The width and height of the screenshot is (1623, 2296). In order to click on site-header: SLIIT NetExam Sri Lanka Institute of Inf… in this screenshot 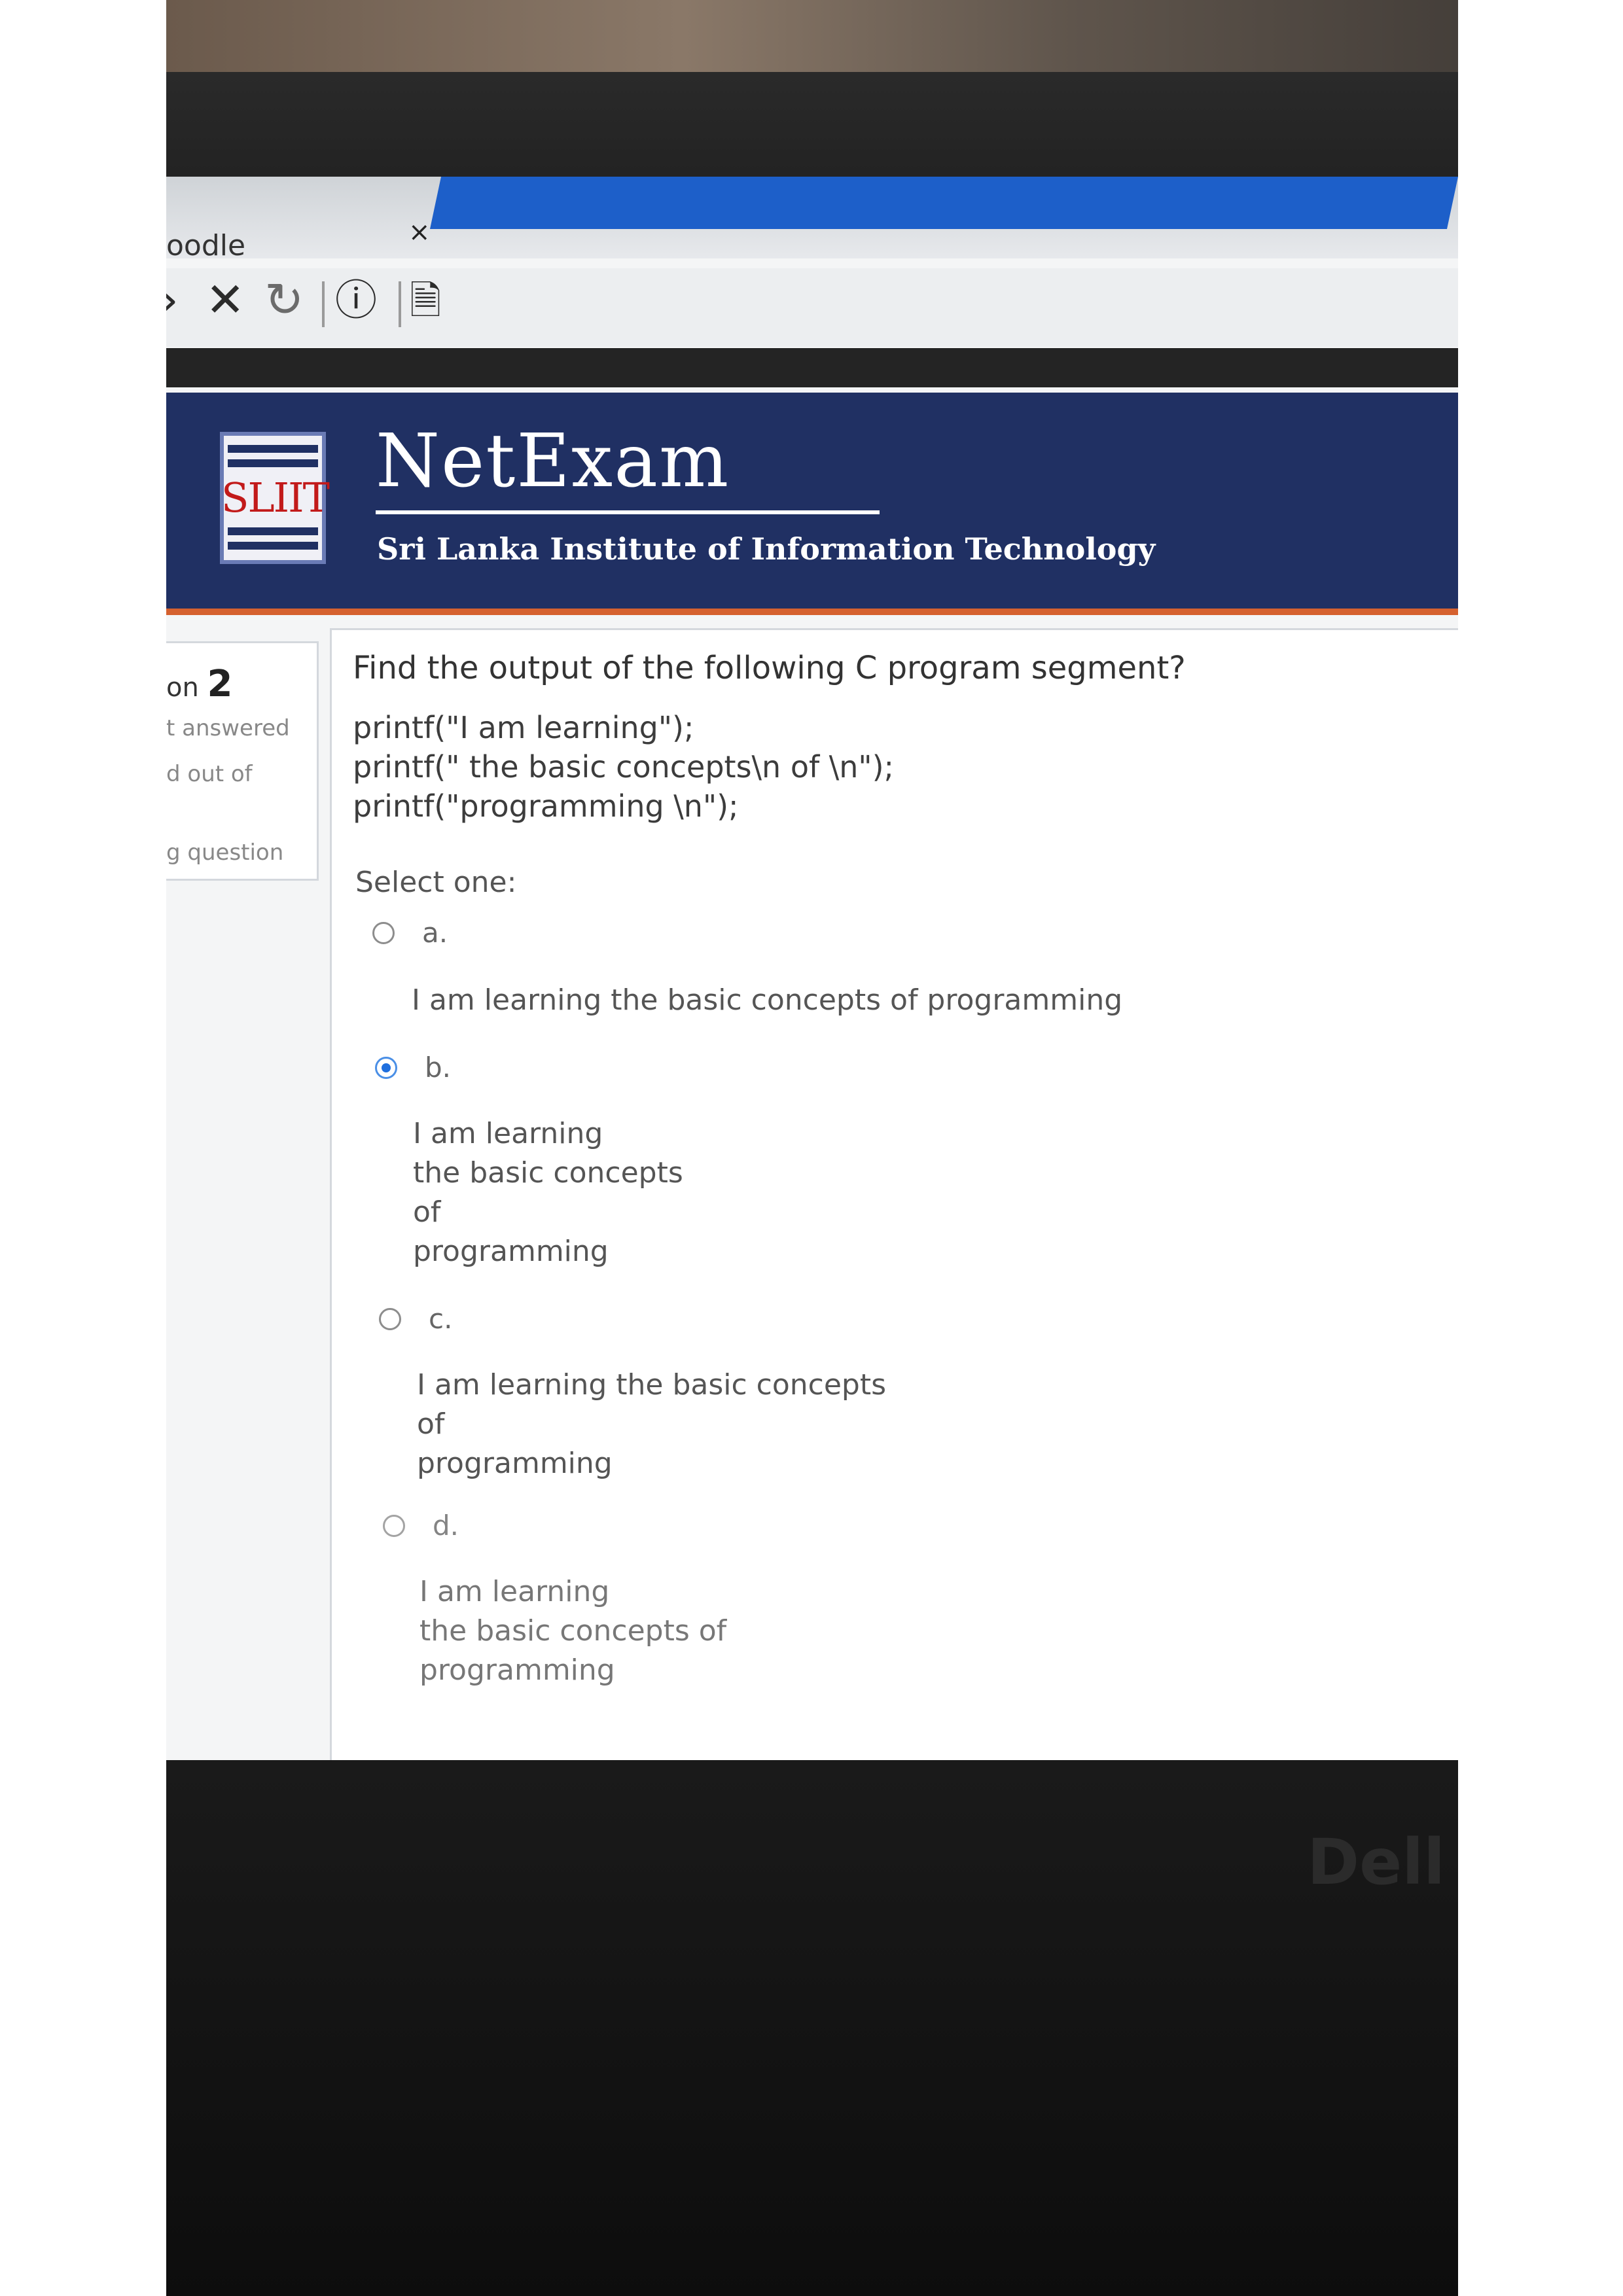, I will do `click(812, 504)`.